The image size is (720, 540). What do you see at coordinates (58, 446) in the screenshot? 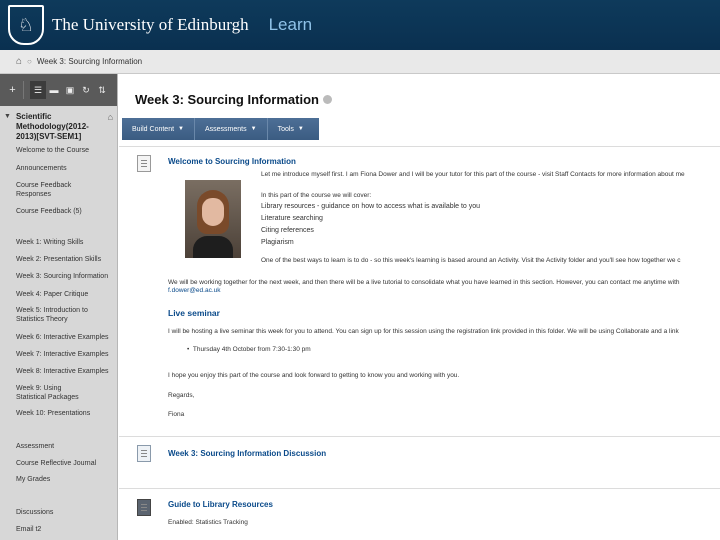
I see `menu-item: Assessment` at bounding box center [58, 446].